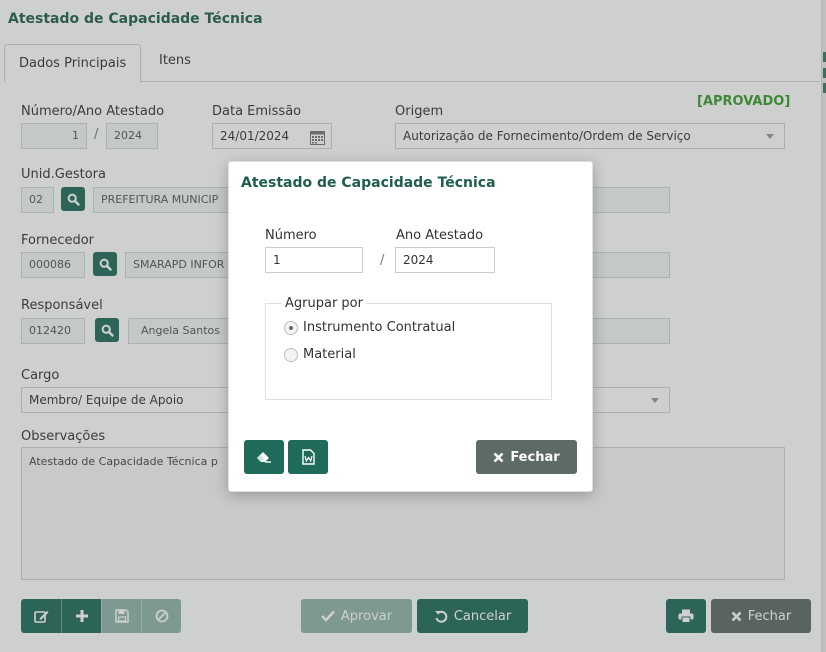 This screenshot has height=652, width=826. Describe the element at coordinates (314, 260) in the screenshot. I see `modal-numero-input: 1` at that location.